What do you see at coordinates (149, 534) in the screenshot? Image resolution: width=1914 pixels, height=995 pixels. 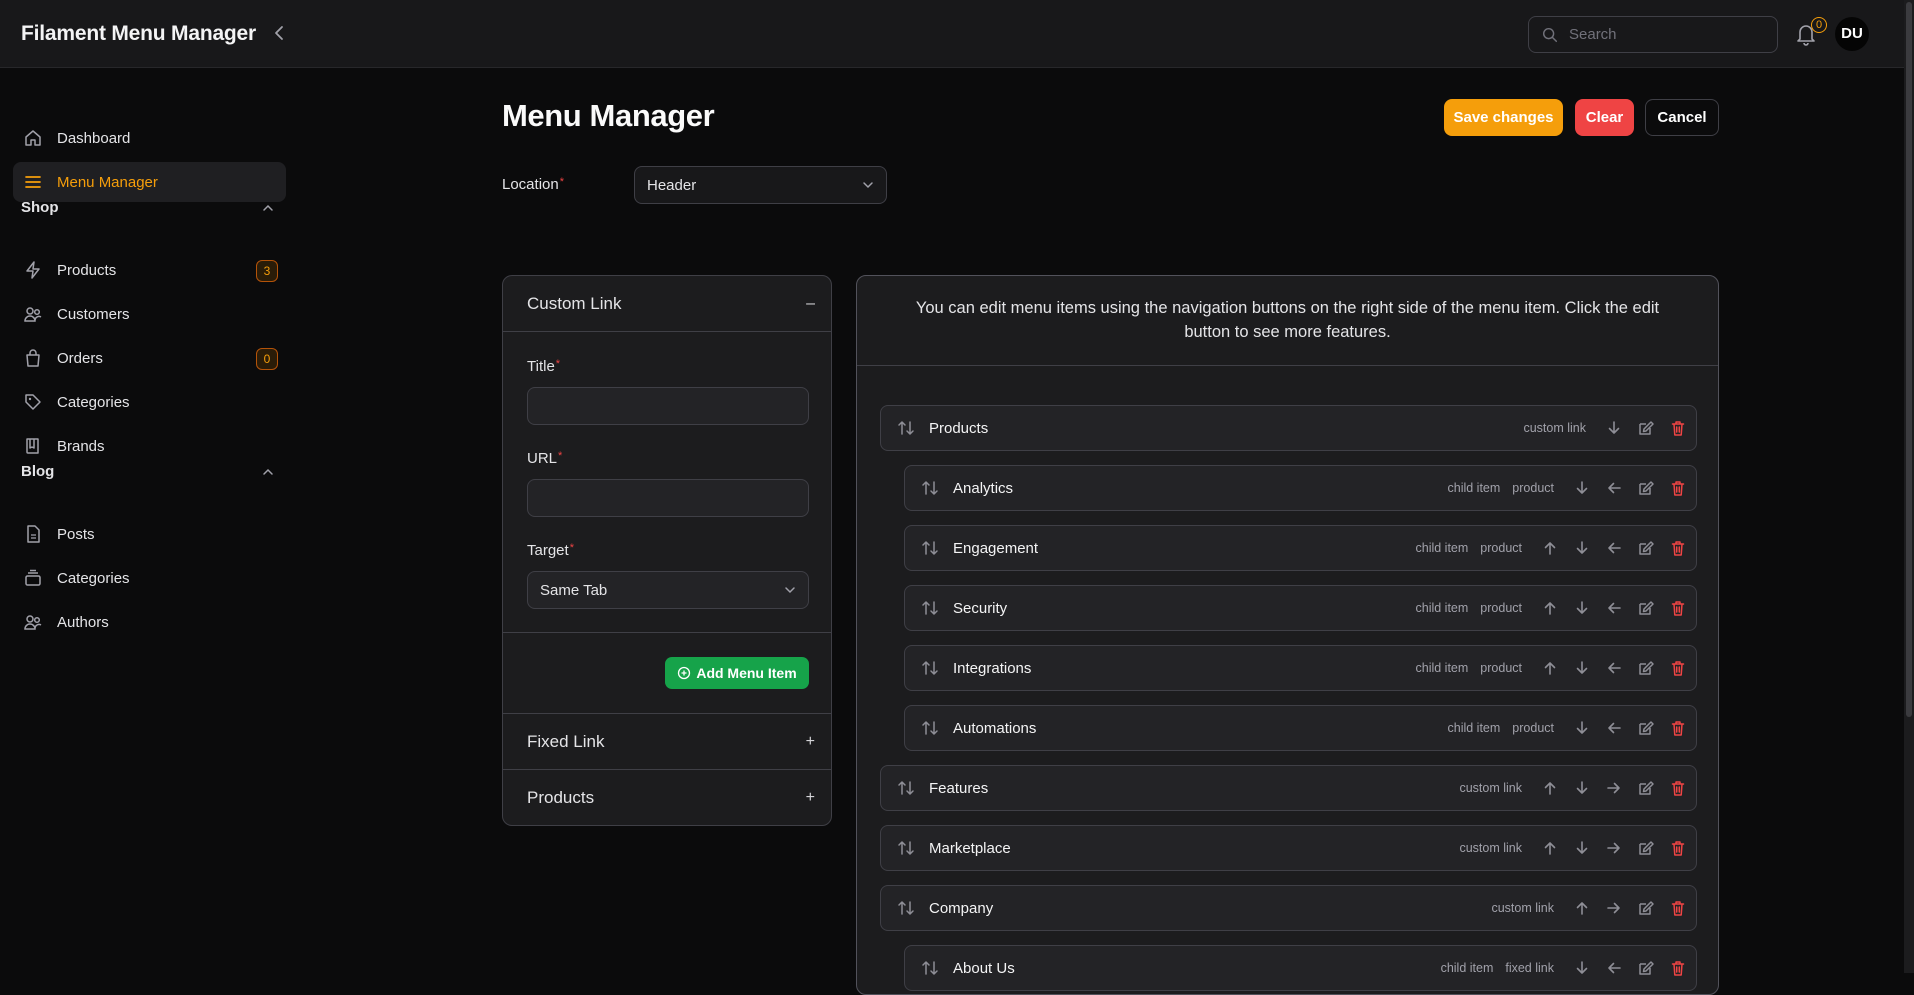 I see `sidebar-item-posts: Posts` at bounding box center [149, 534].